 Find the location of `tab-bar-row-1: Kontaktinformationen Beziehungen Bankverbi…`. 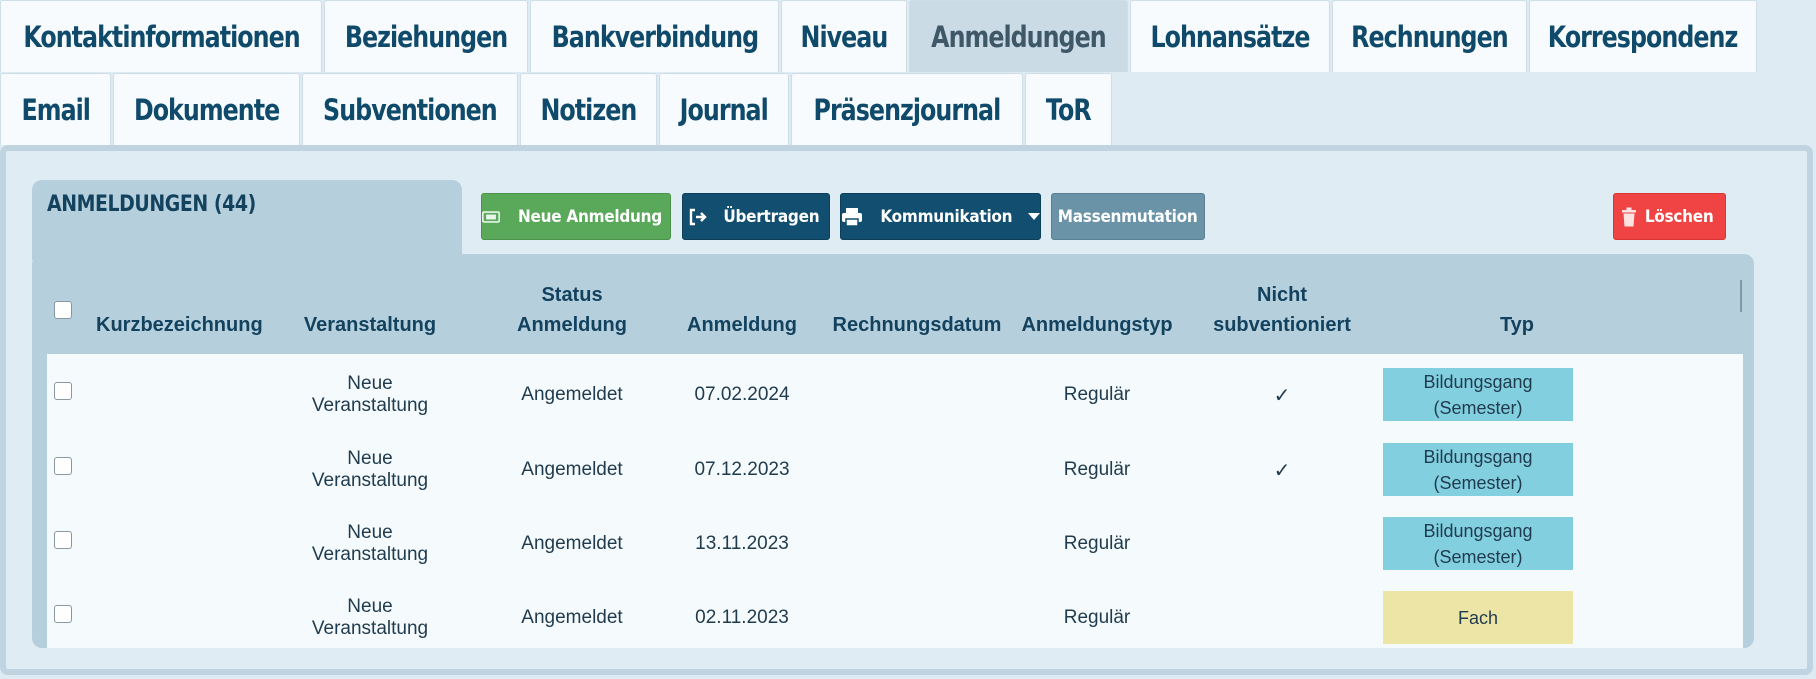

tab-bar-row-1: Kontaktinformationen Beziehungen Bankverbi… is located at coordinates (879, 36).